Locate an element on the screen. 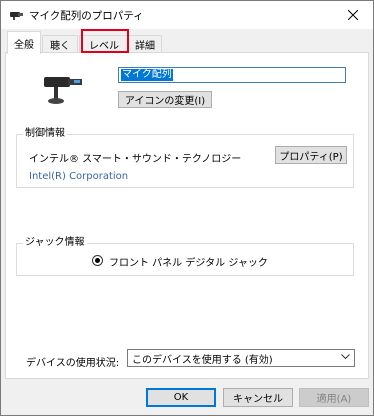 The width and height of the screenshot is (374, 416). controller-info-label: 制御情報 is located at coordinates (45, 134).